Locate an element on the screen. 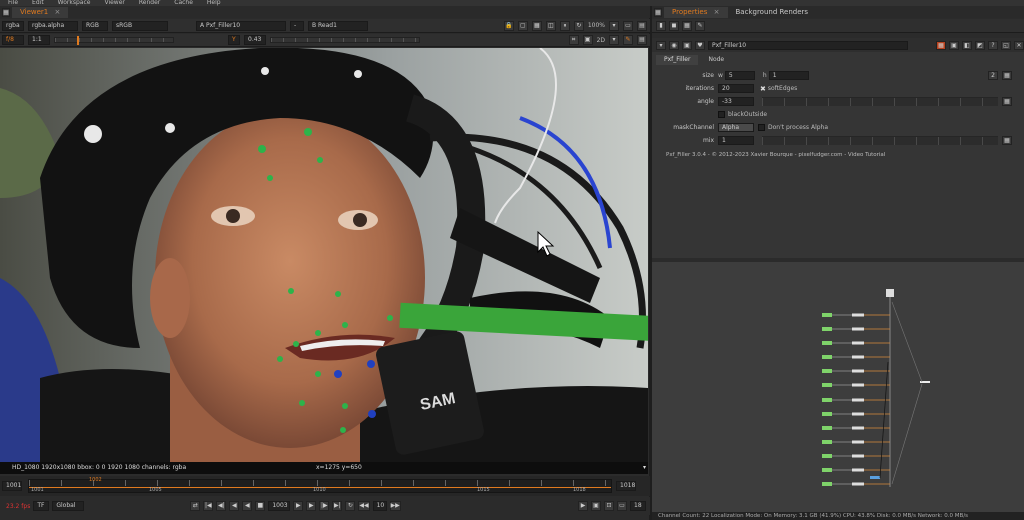 This screenshot has width=1024, height=520. input-a-dropdown: A Pxf_Filler10 is located at coordinates (241, 25).